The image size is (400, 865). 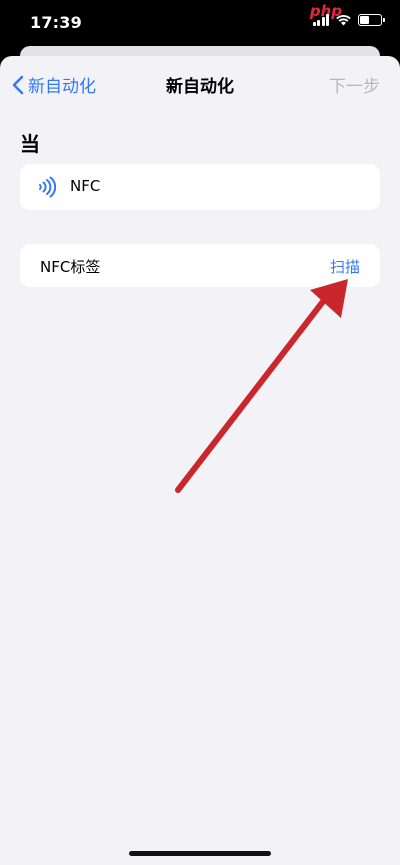 I want to click on home-indicator, so click(x=200, y=853).